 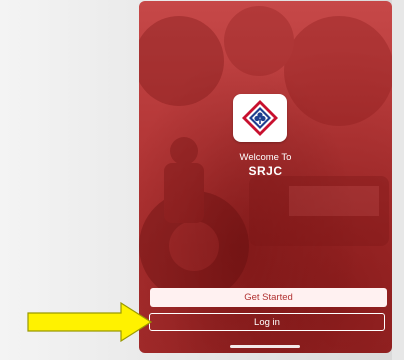 I want to click on background-edge, so click(x=398, y=180).